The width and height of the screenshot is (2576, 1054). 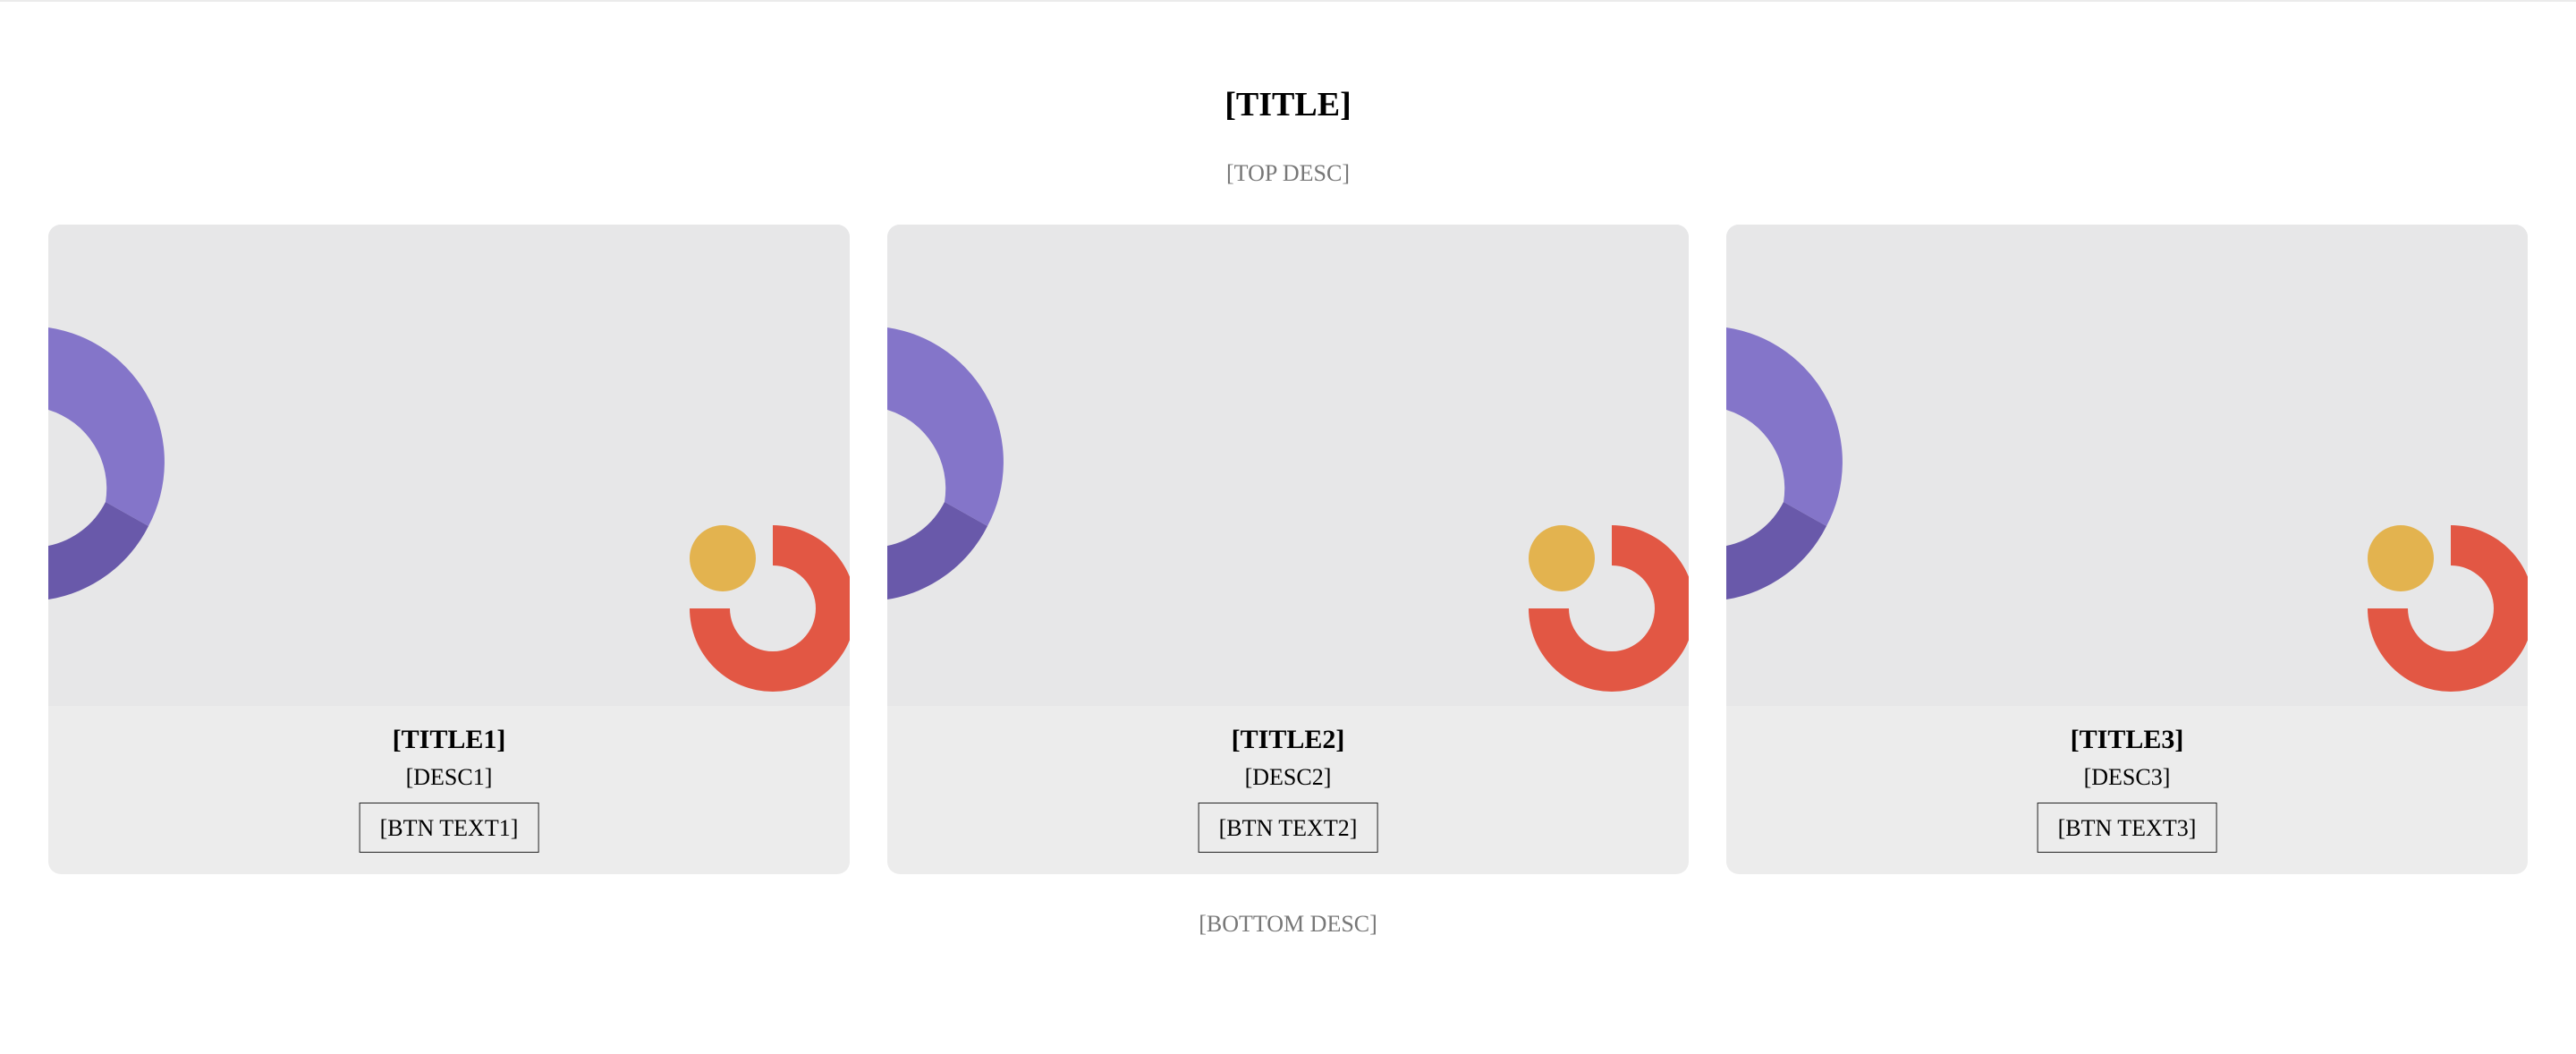 I want to click on card-description: [DESC2], so click(x=1288, y=777).